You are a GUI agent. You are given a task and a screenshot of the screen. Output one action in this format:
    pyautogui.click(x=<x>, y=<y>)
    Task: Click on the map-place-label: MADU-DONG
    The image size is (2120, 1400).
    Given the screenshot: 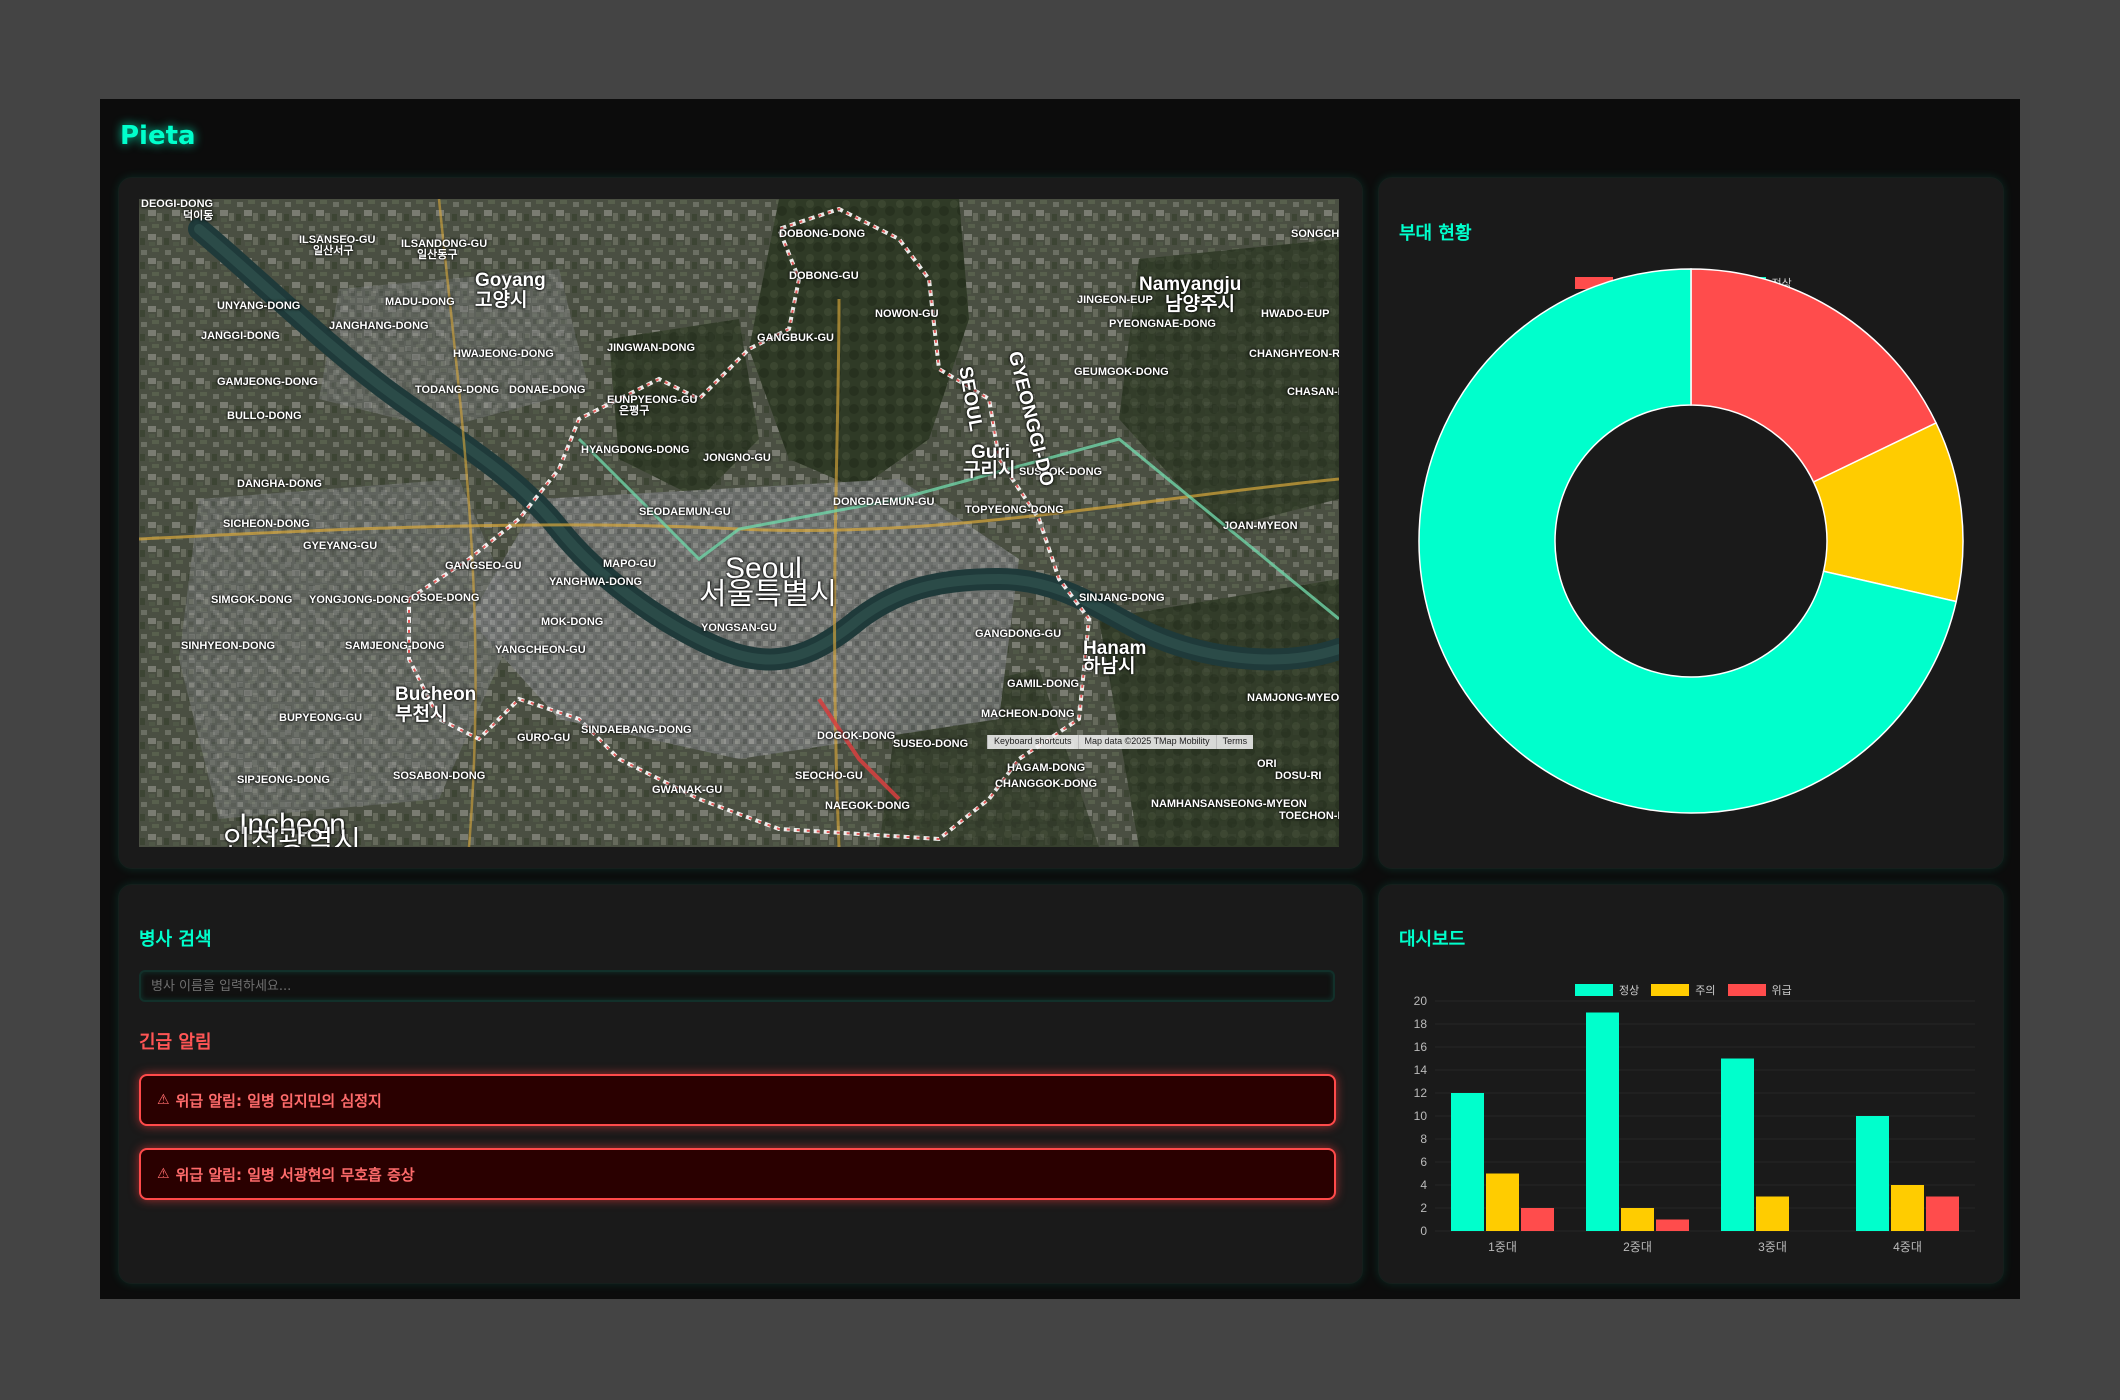 What is the action you would take?
    pyautogui.click(x=420, y=302)
    